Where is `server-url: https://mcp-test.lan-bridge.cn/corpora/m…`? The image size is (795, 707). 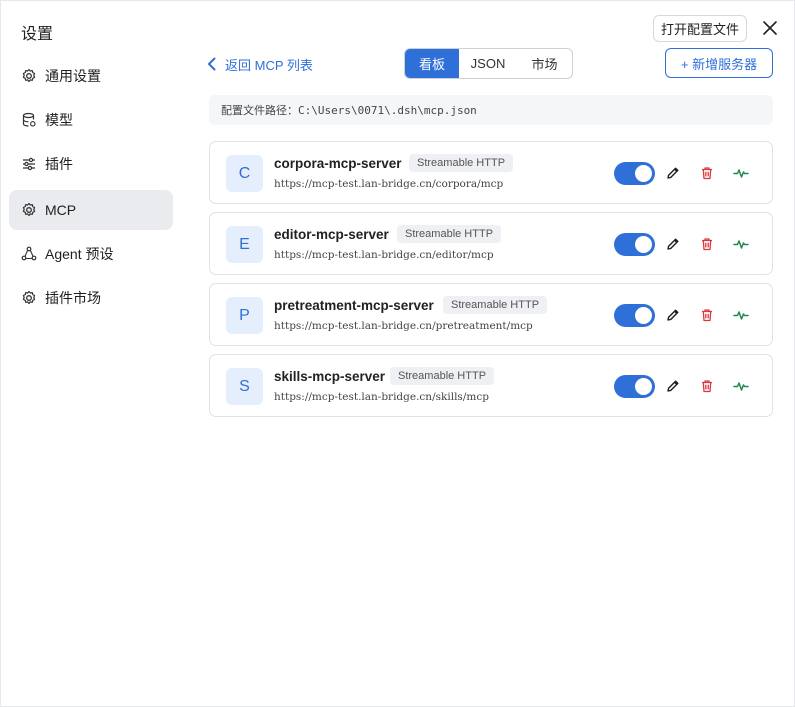
server-url: https://mcp-test.lan-bridge.cn/corpora/m… is located at coordinates (389, 184).